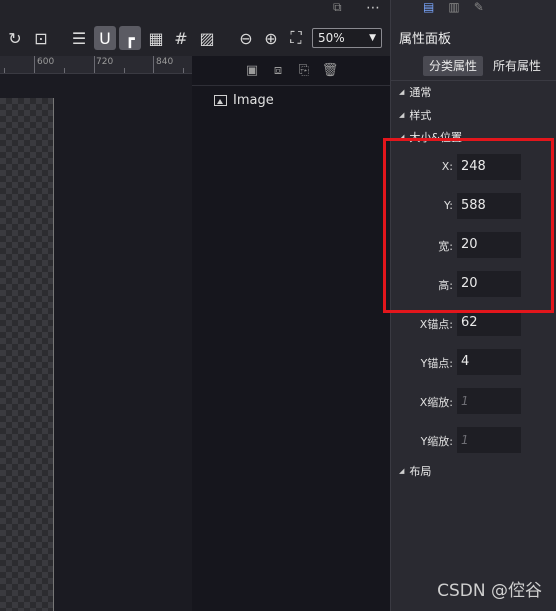 The height and width of the screenshot is (611, 556). Describe the element at coordinates (330, 70) in the screenshot. I see `delete-icon: 🗑` at that location.